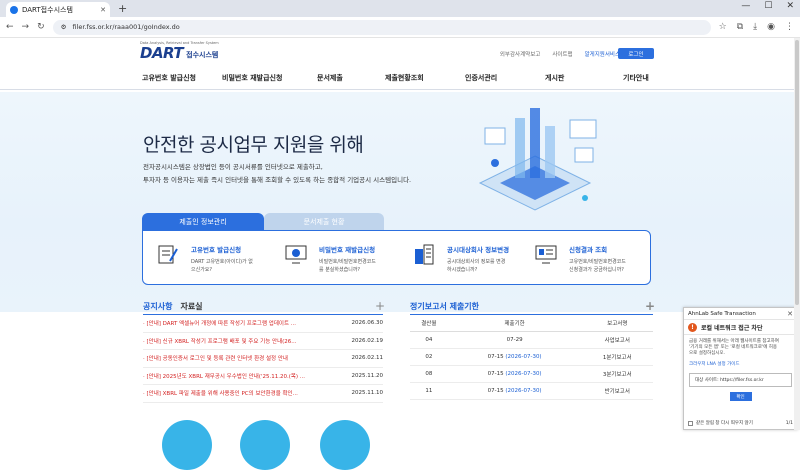 Image resolution: width=800 pixels, height=470 pixels. I want to click on page-scrollbar, so click(797, 234).